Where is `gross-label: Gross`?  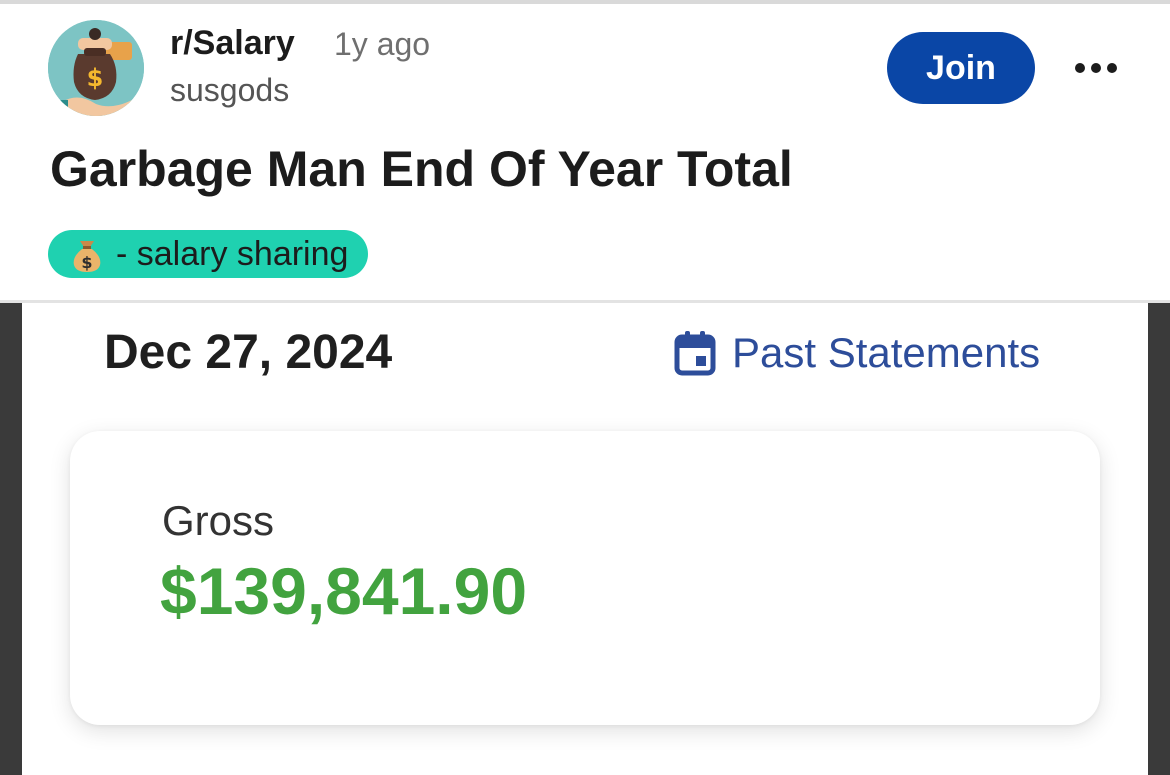
gross-label: Gross is located at coordinates (218, 520).